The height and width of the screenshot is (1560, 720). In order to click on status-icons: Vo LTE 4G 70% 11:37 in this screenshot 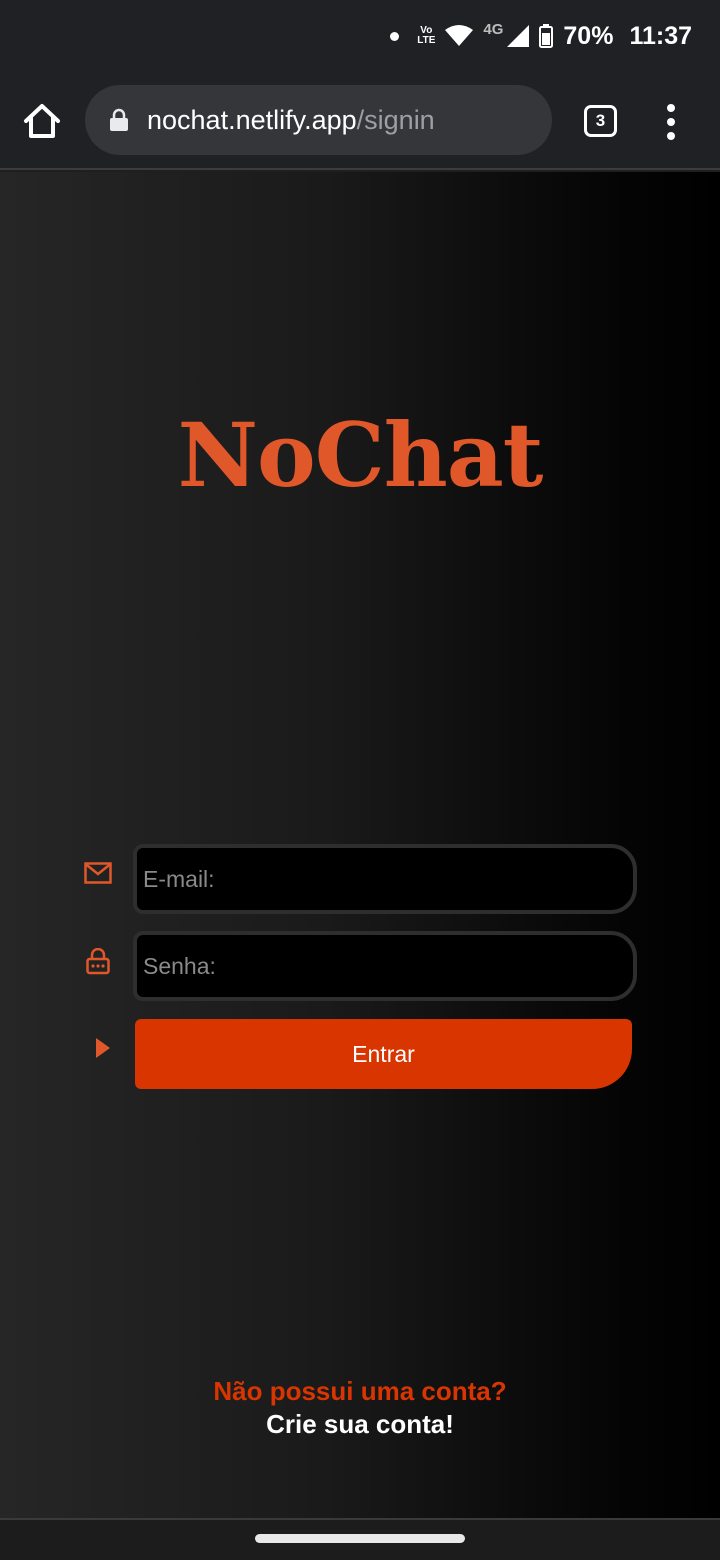, I will do `click(541, 36)`.